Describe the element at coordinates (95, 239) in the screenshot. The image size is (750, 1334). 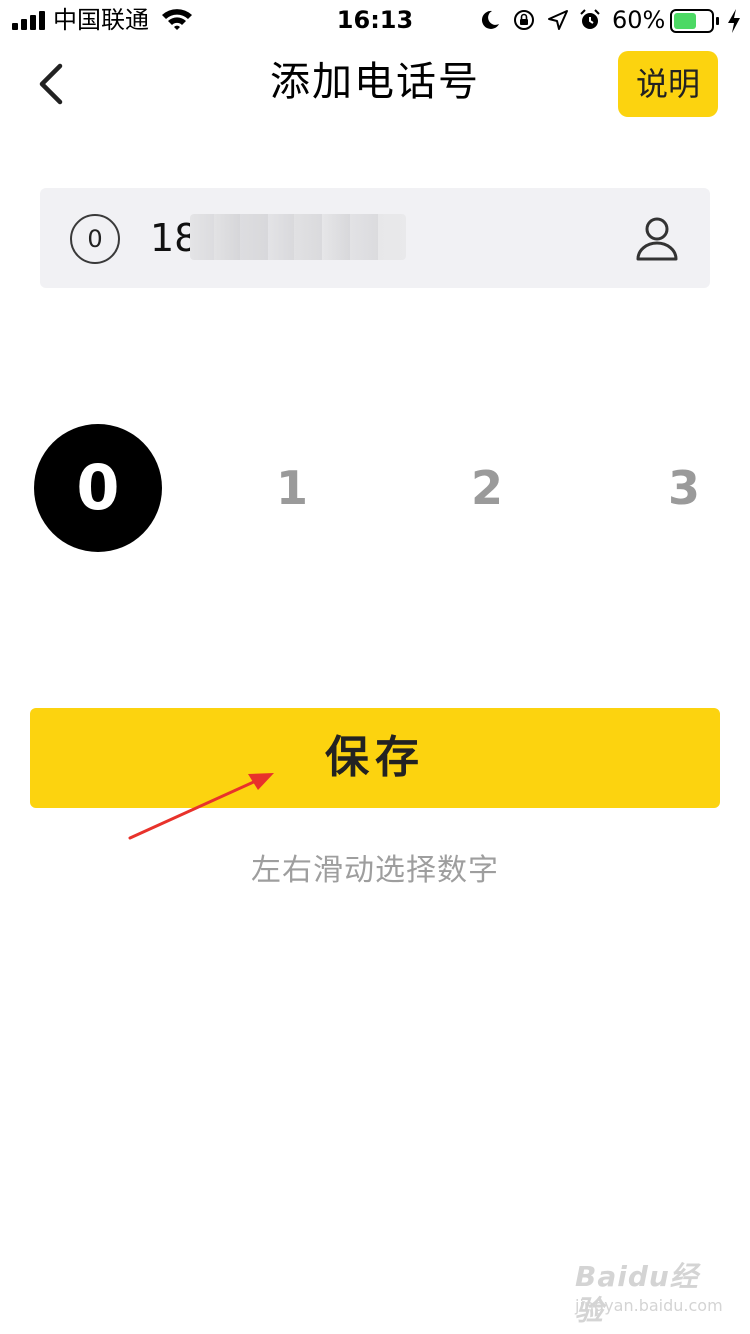
I see `country-prefix: 0` at that location.